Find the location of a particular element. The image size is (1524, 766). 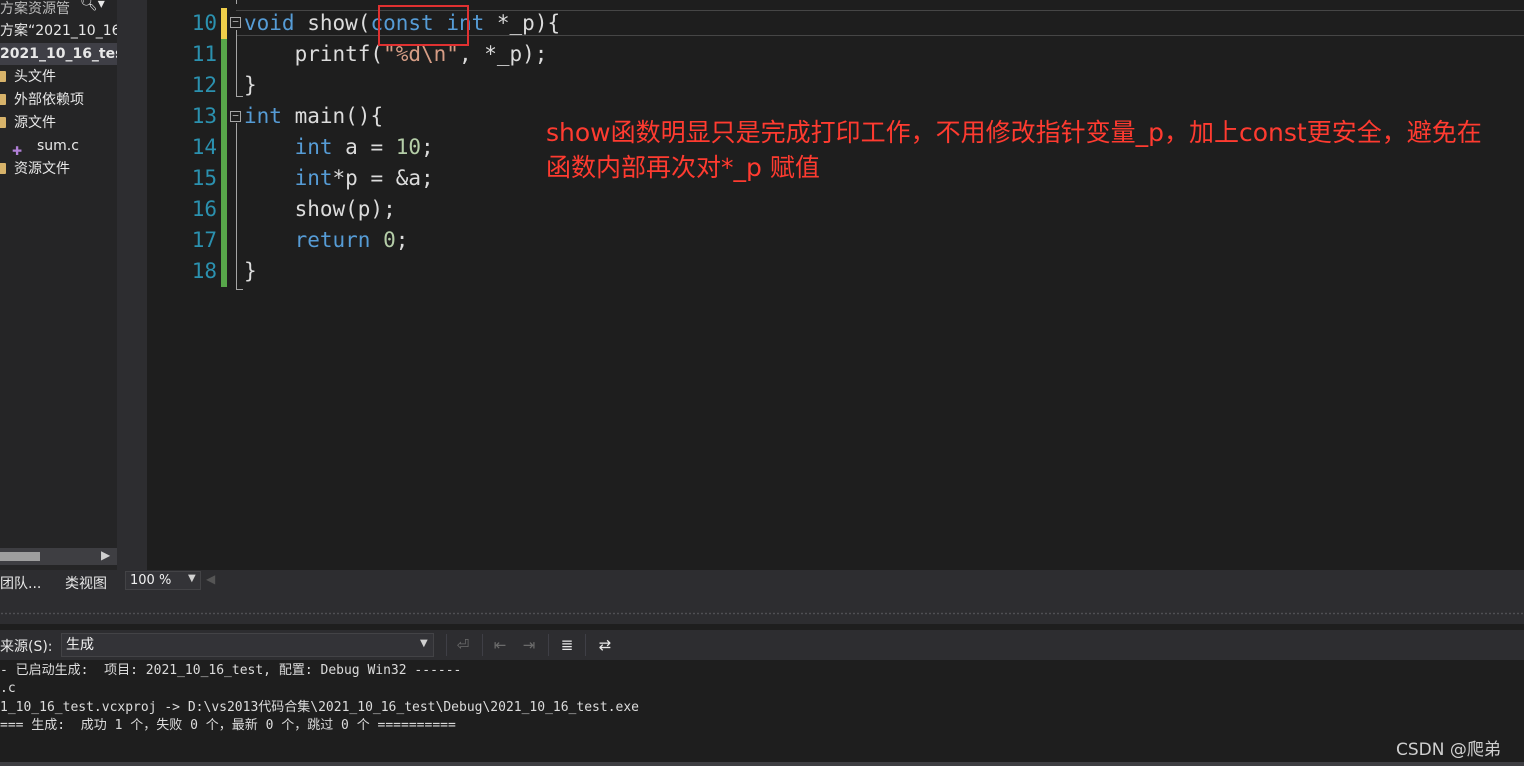

tree-folder-resources: 资源文件 is located at coordinates (35, 169).